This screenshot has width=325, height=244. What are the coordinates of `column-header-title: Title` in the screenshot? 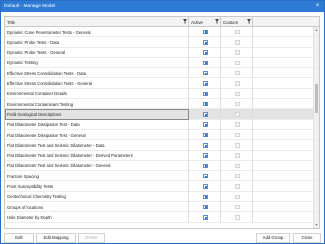 It's located at (97, 22).